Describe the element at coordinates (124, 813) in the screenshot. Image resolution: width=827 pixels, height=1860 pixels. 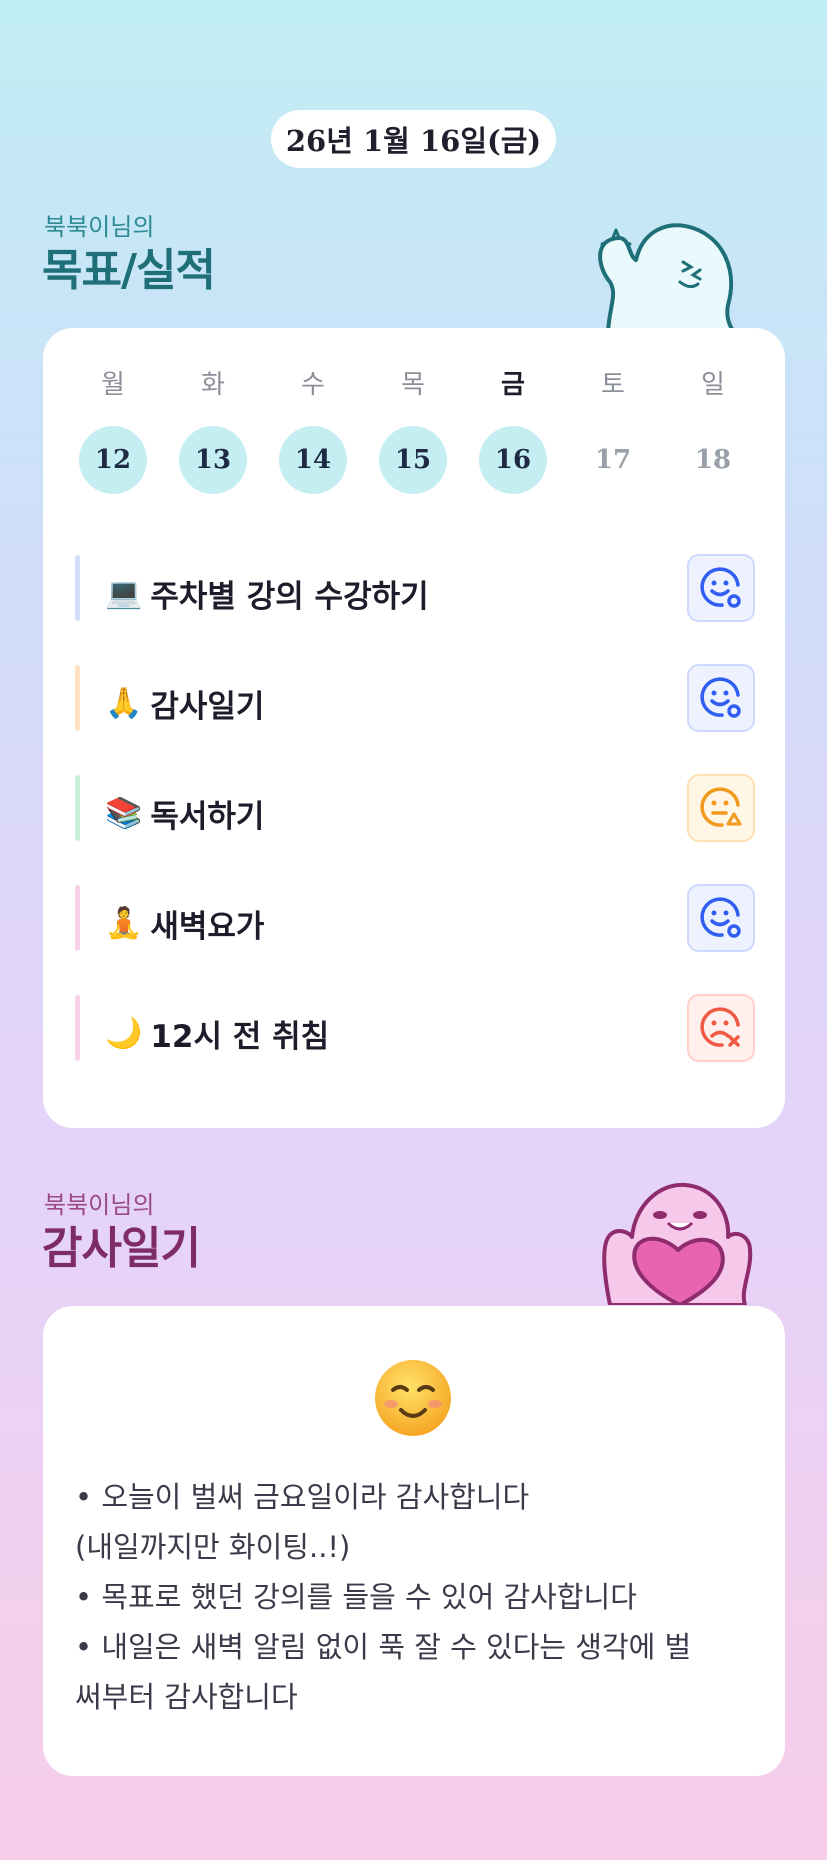
I see `goal-emoji-icon: 📚` at that location.